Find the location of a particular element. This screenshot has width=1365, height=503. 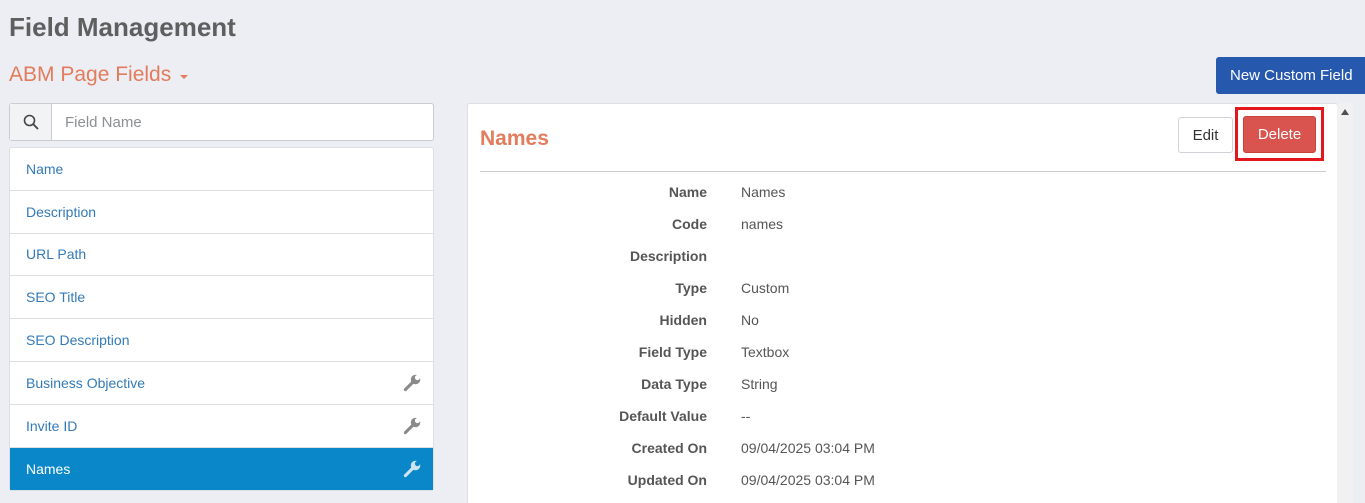

list-item-label: Name is located at coordinates (45, 168).